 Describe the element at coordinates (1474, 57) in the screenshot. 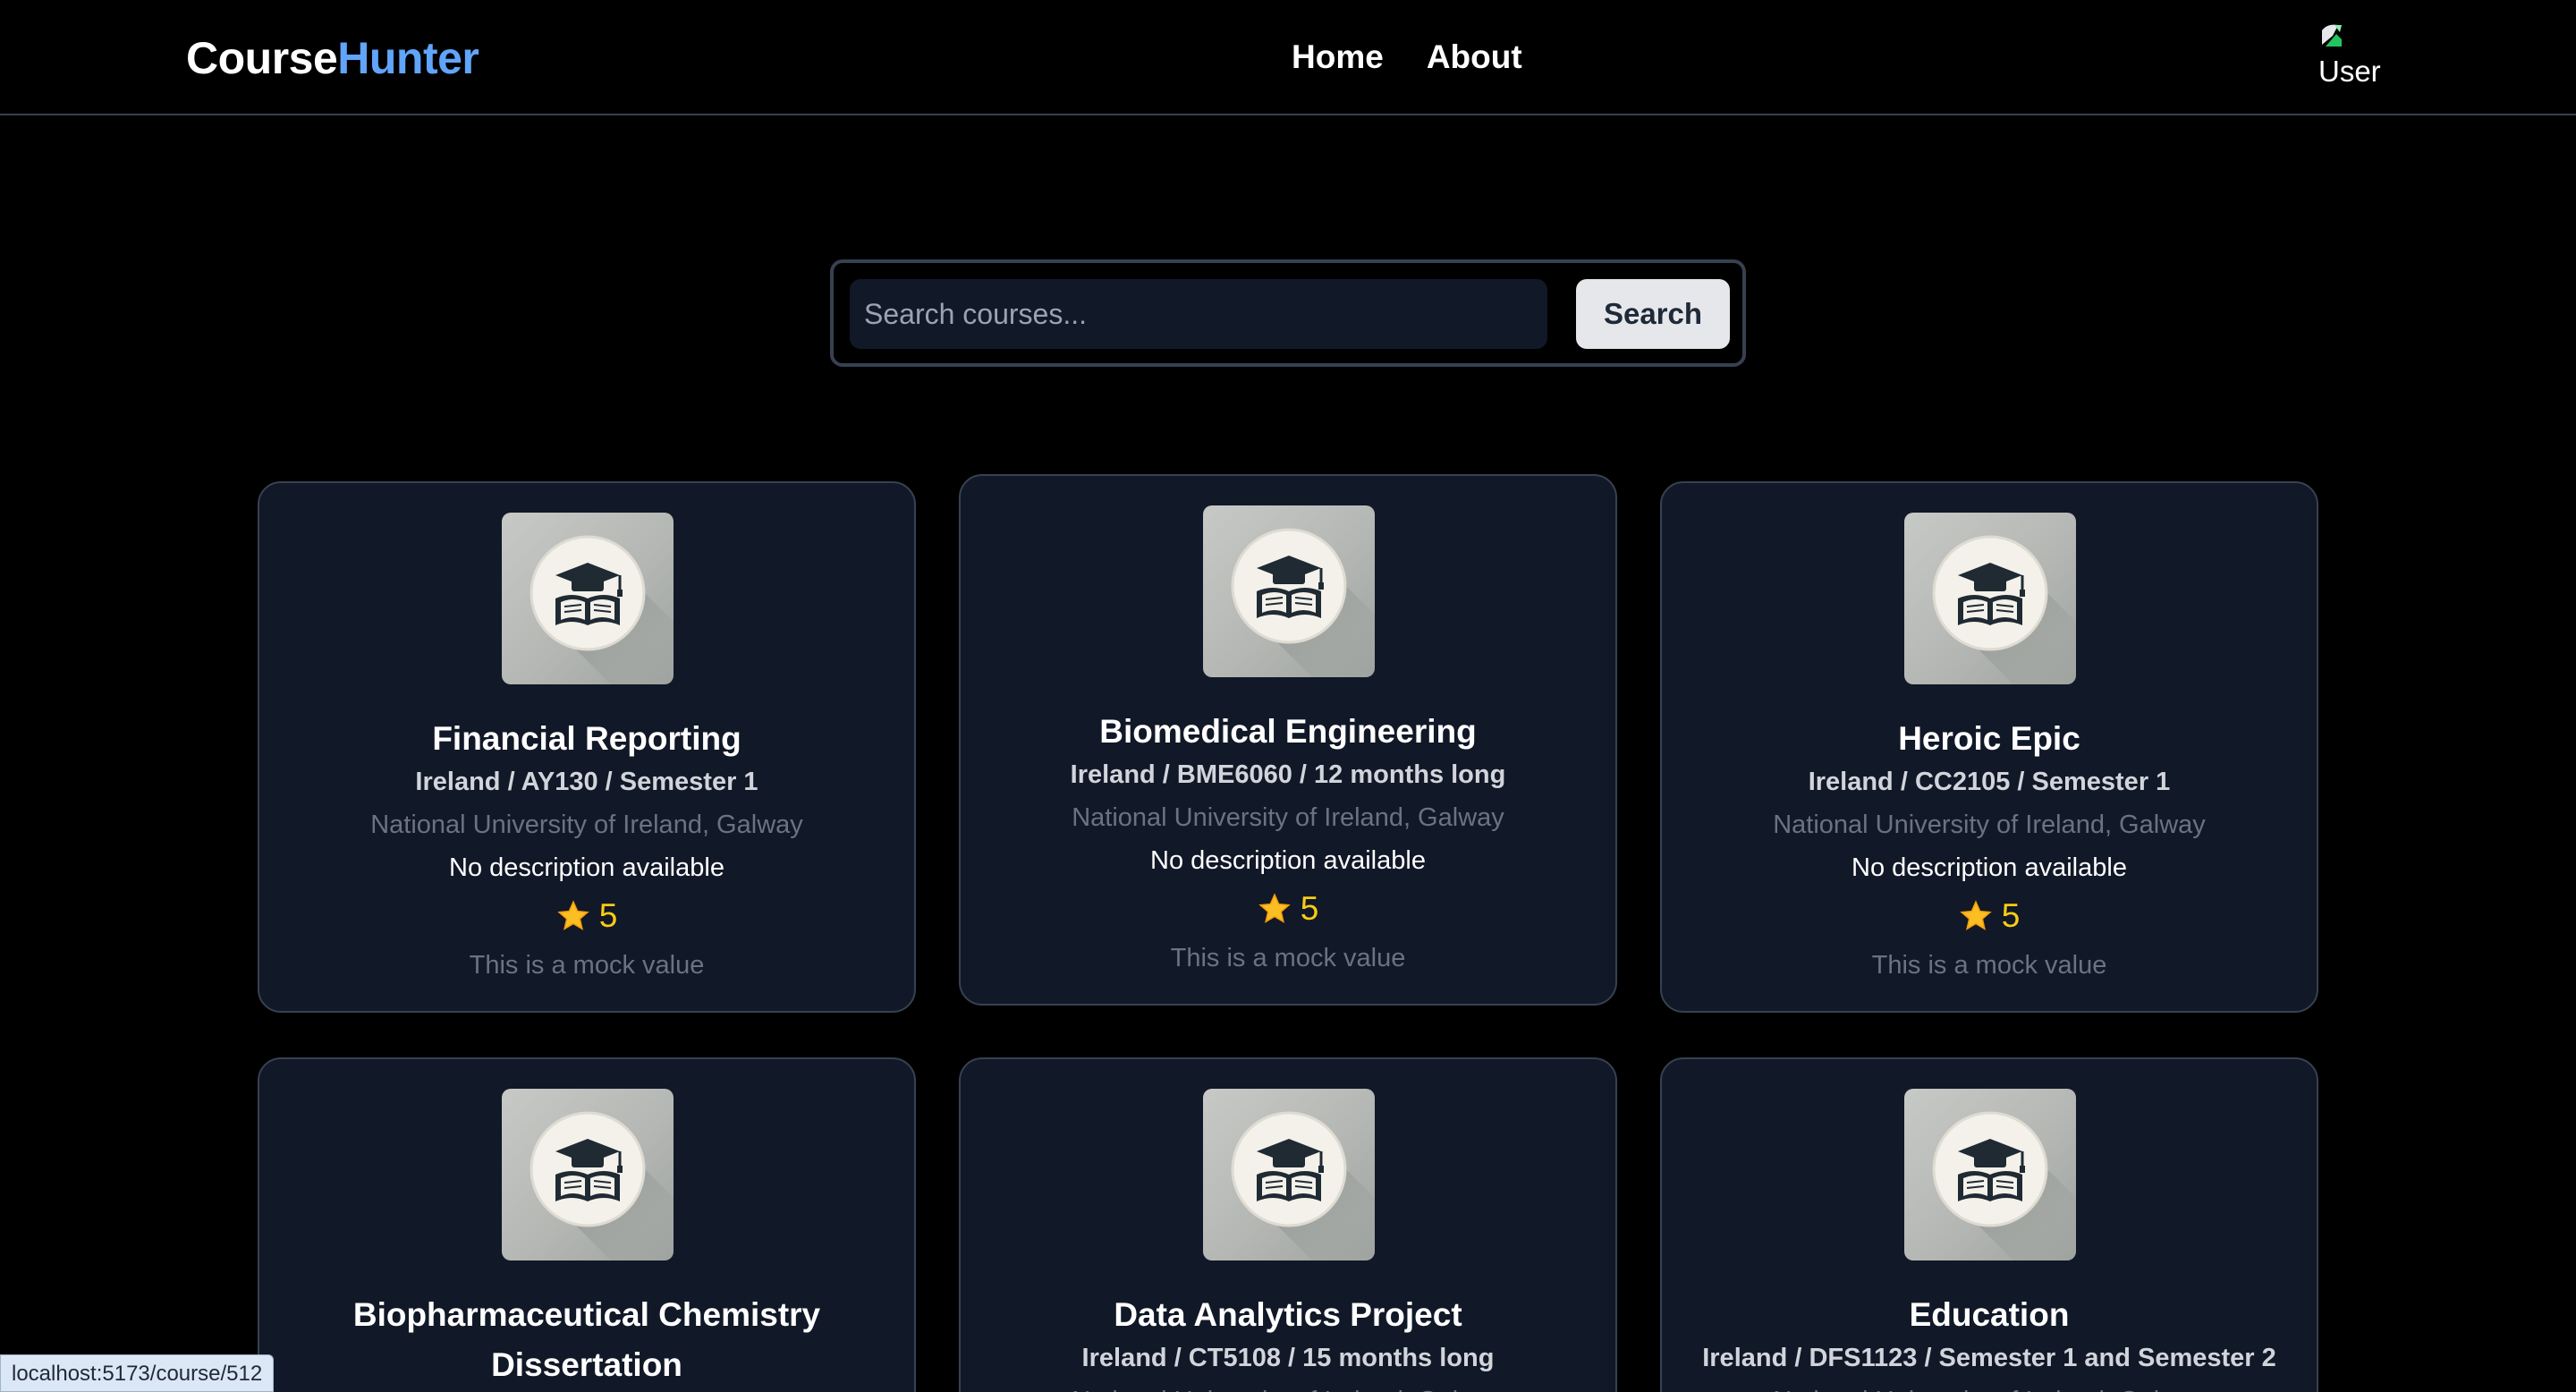

I see `nav-link-about: About` at that location.